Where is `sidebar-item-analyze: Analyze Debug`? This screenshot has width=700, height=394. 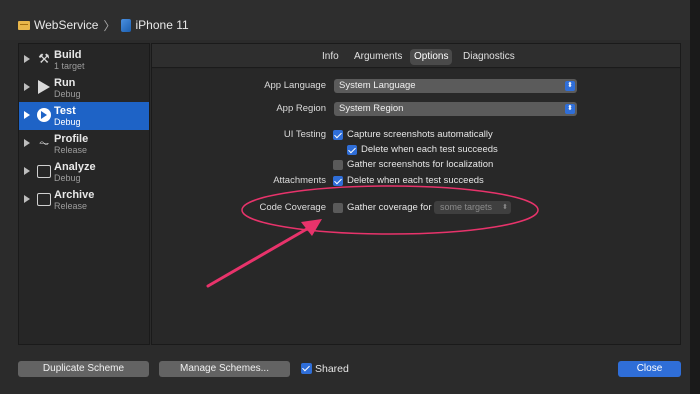 sidebar-item-analyze: Analyze Debug is located at coordinates (84, 172).